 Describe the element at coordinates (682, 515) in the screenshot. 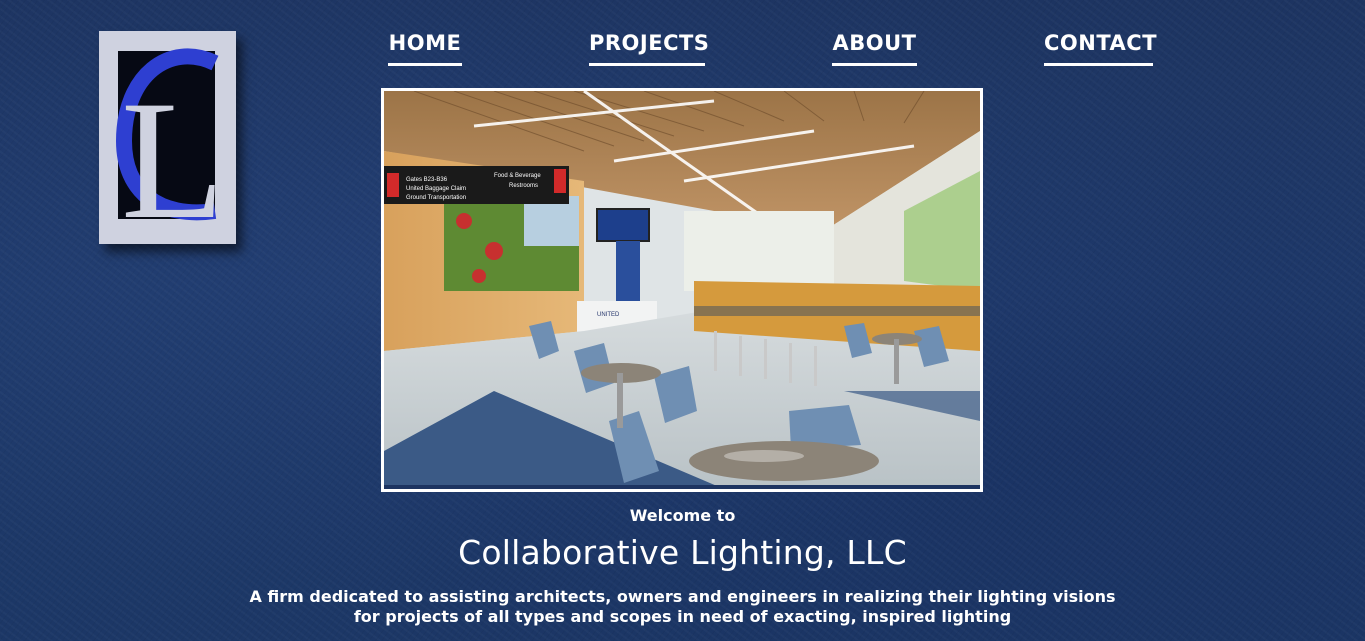

I see `welcome-text: Welcome to` at that location.